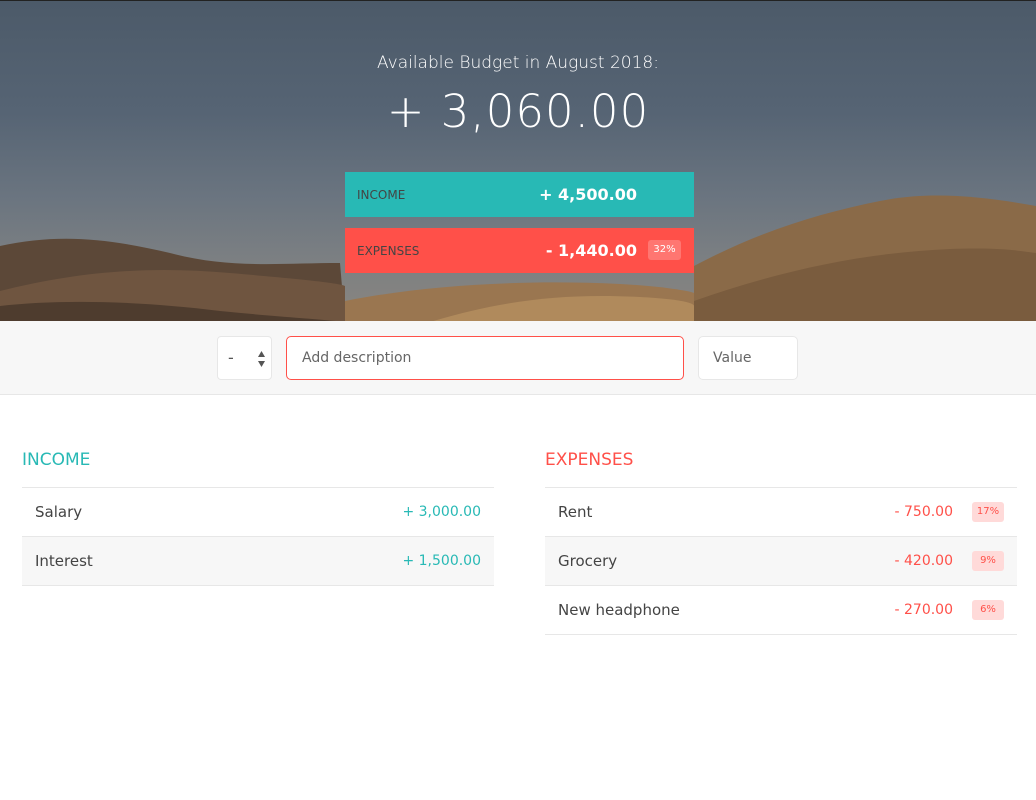 Image resolution: width=1036 pixels, height=800 pixels. What do you see at coordinates (64, 561) in the screenshot?
I see `income-item-description: Interest` at bounding box center [64, 561].